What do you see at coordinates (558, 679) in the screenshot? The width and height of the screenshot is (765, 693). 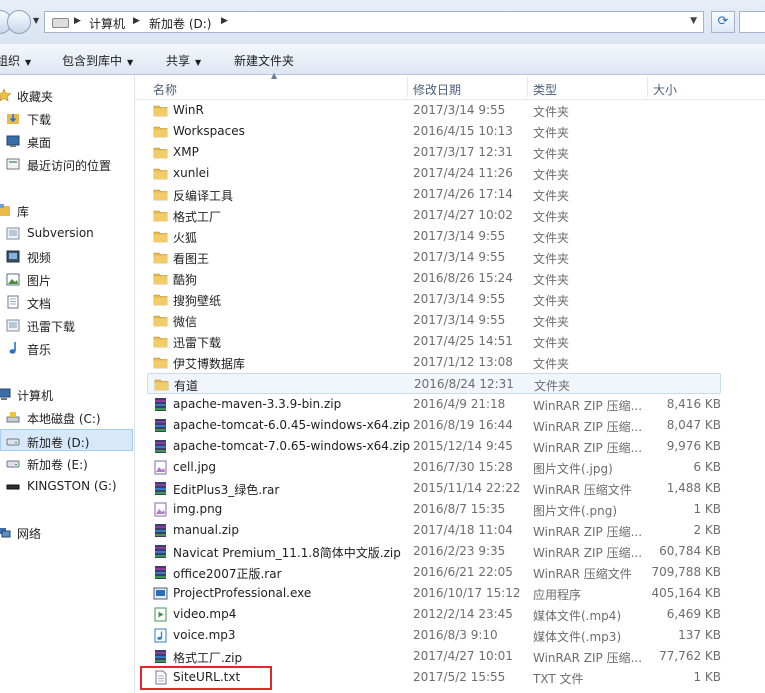 I see `file-type: TXT 文件` at bounding box center [558, 679].